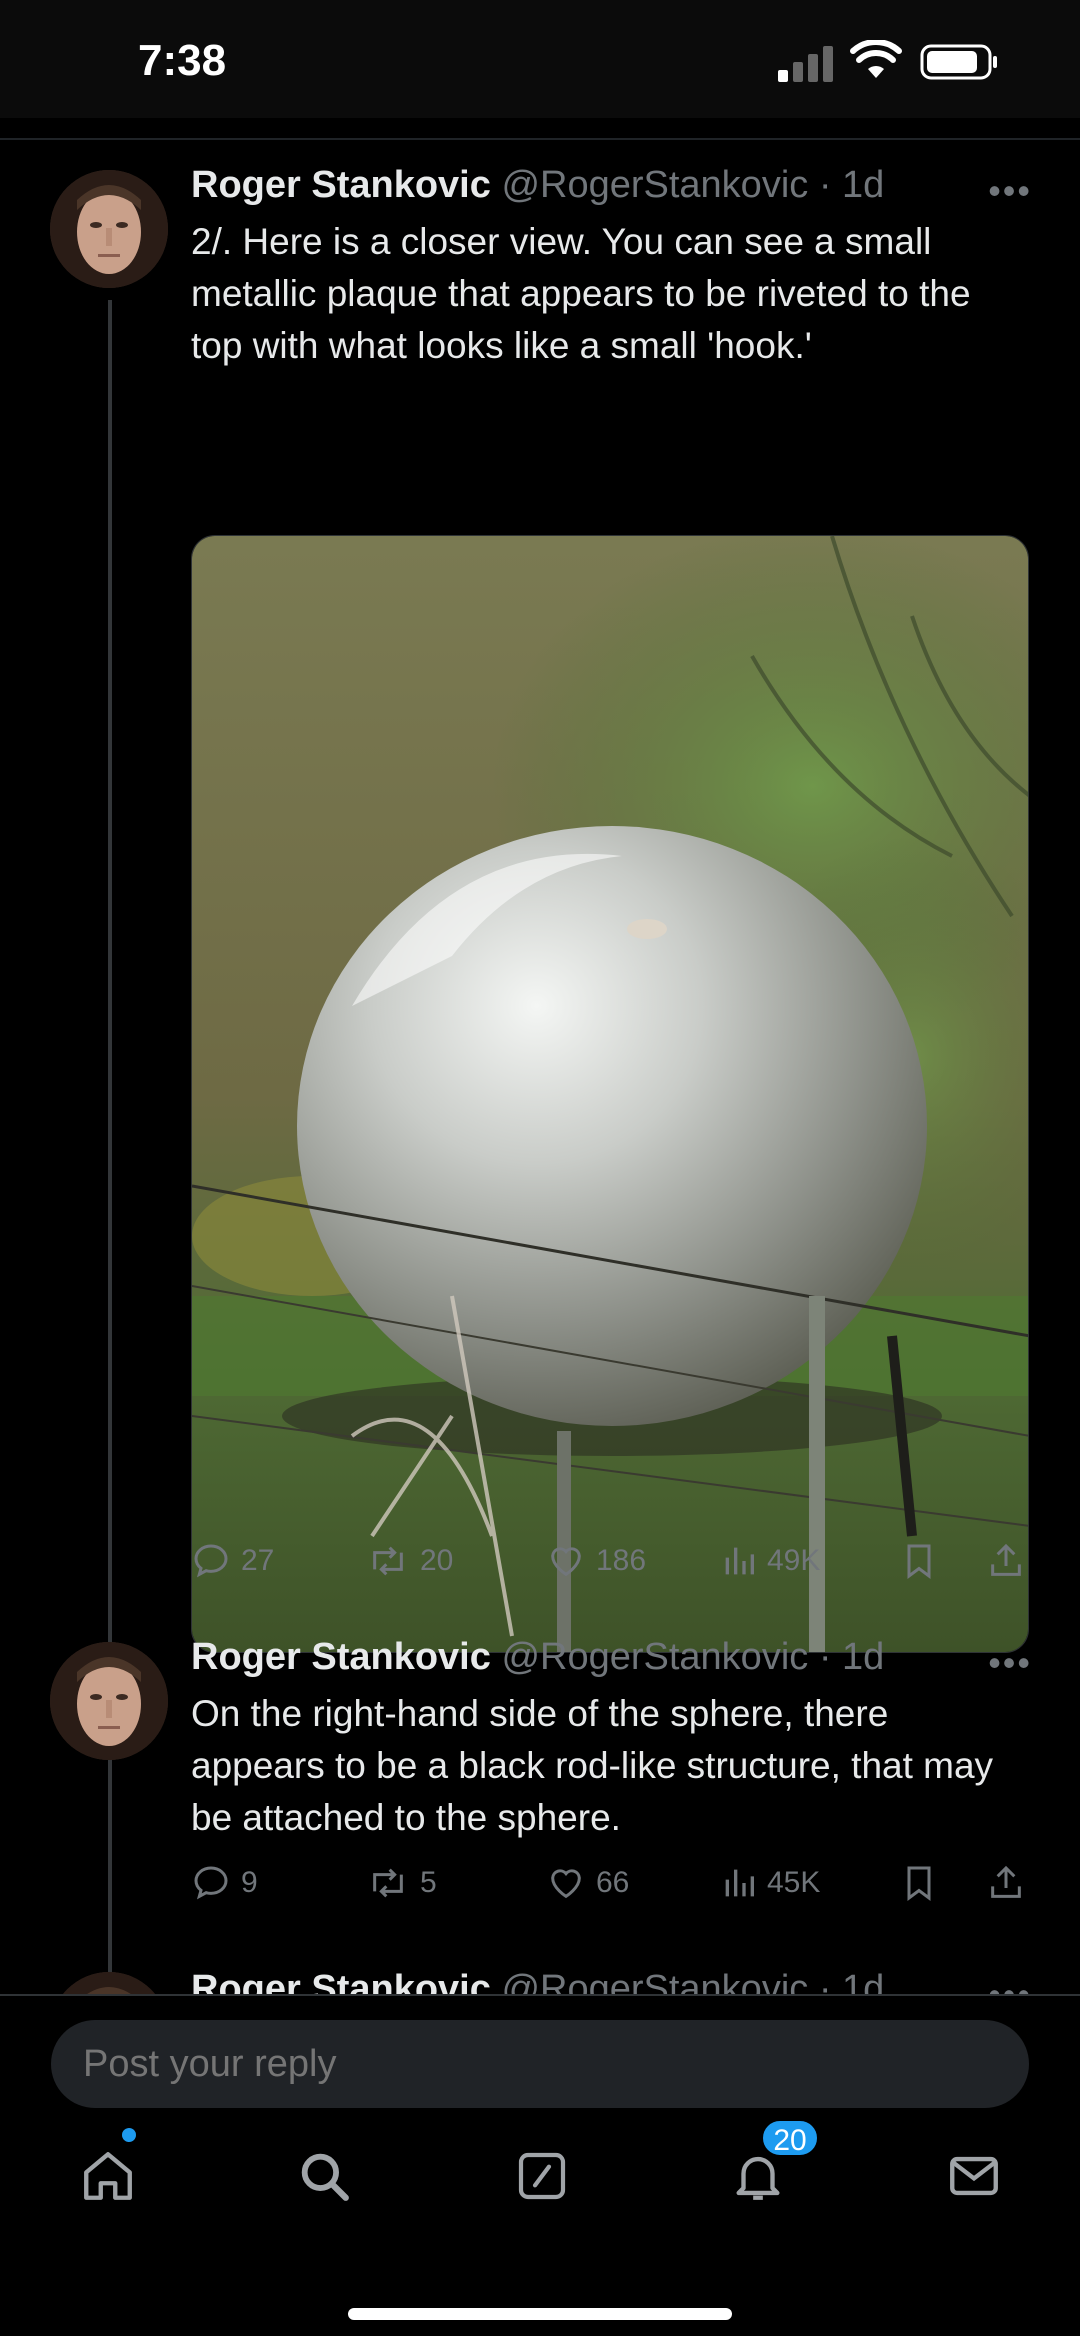 The image size is (1080, 2336). I want to click on compose-icon, so click(542, 2176).